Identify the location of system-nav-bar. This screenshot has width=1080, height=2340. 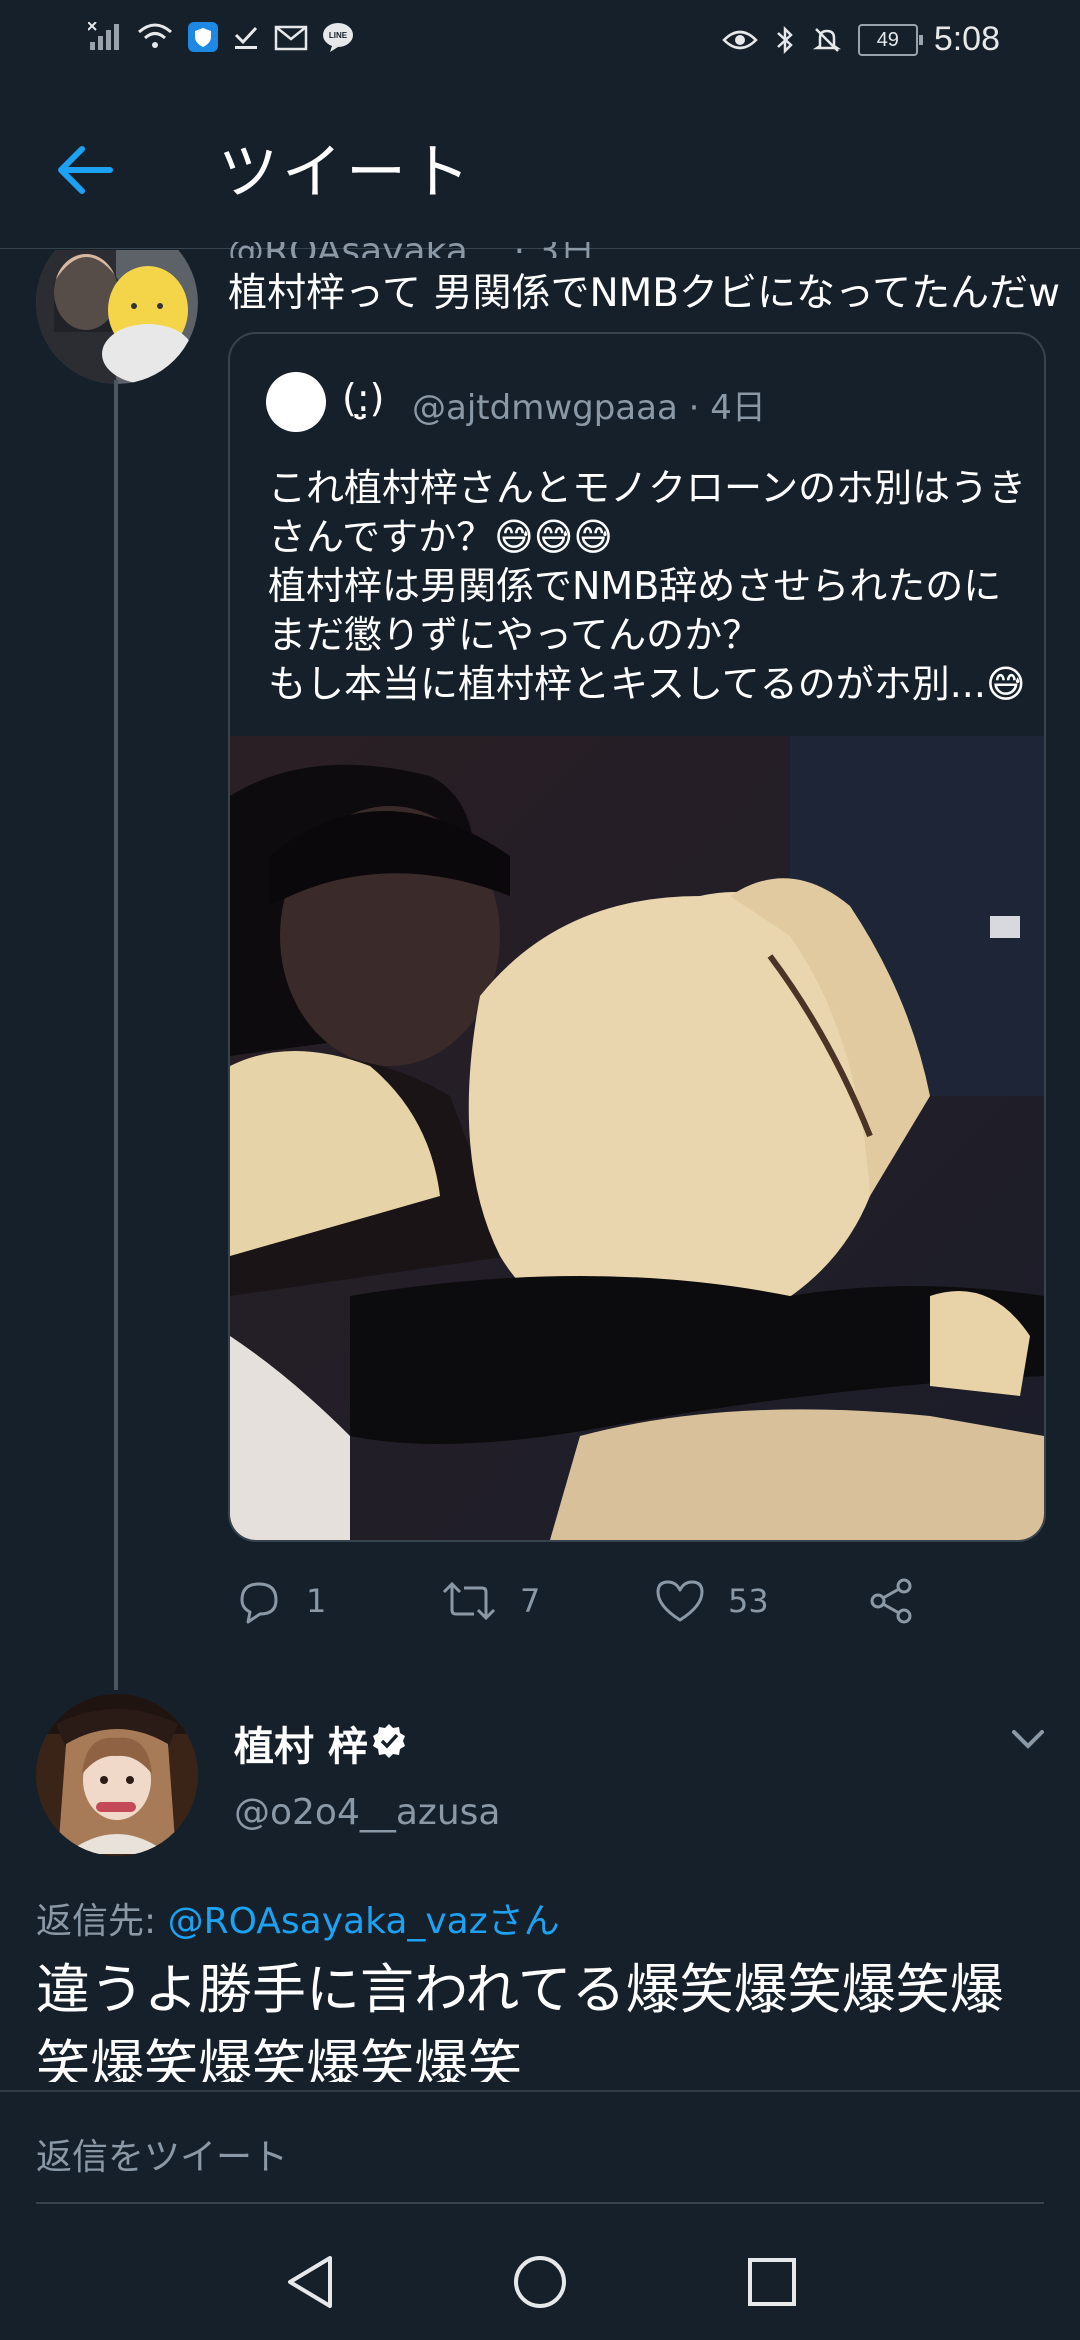
(540, 2281).